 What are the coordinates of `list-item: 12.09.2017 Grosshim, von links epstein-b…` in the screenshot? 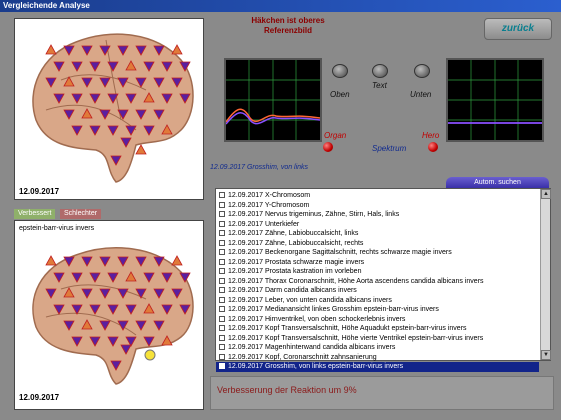 It's located at (377, 367).